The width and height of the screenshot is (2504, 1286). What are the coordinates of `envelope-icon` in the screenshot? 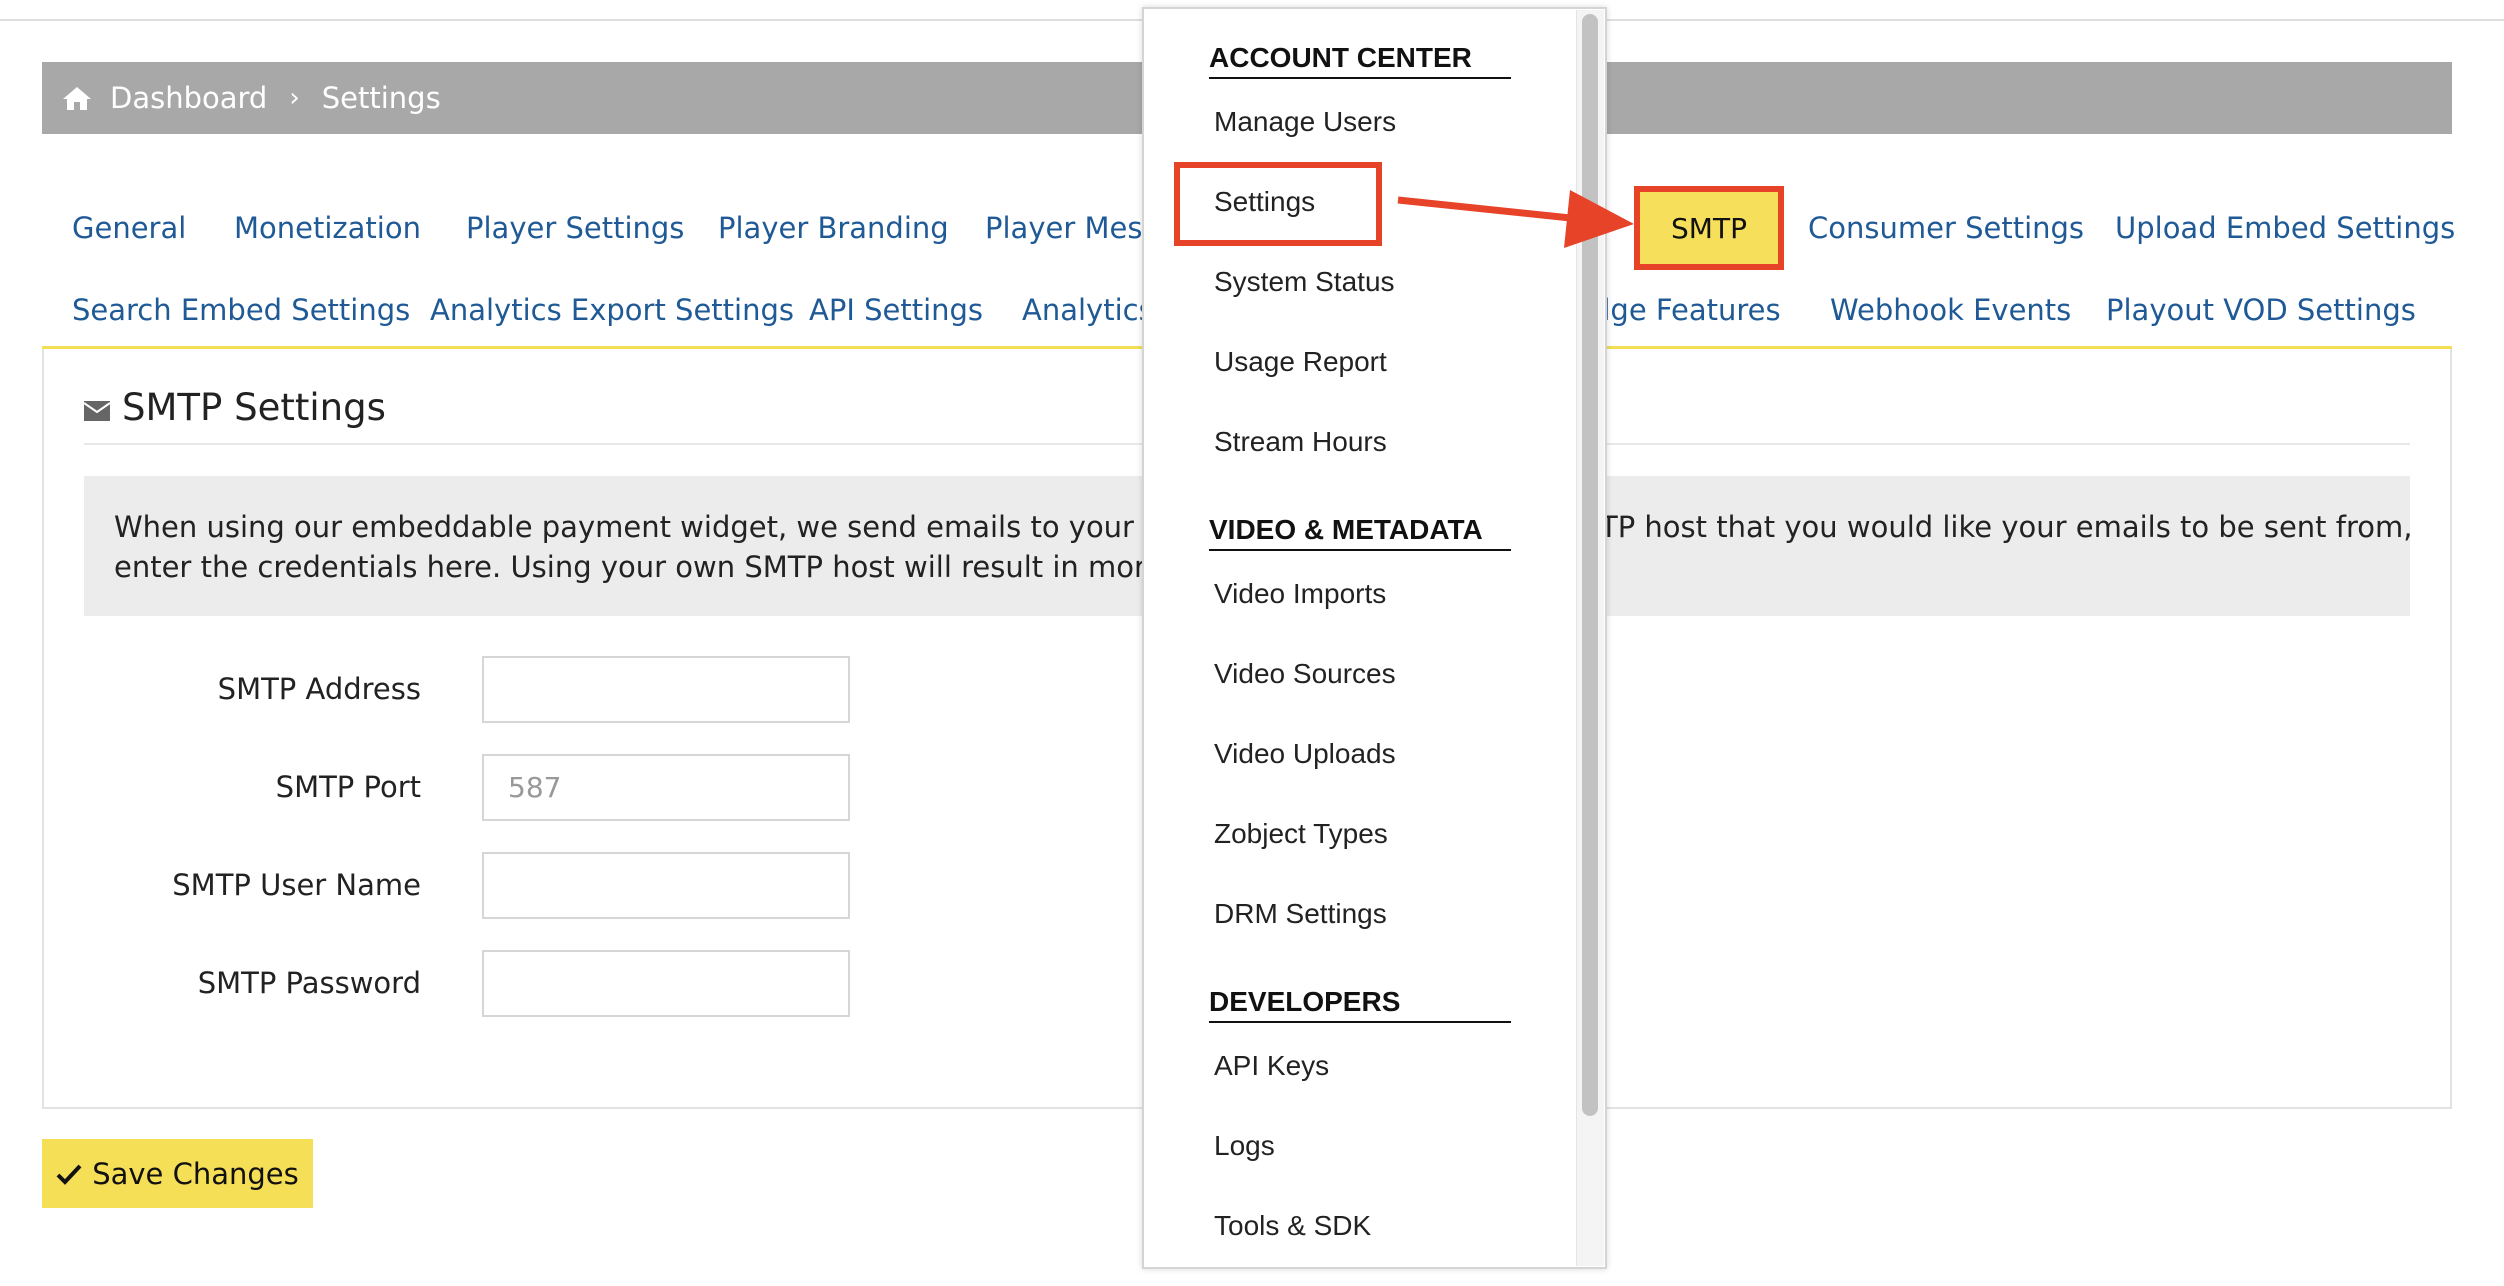 It's located at (97, 410).